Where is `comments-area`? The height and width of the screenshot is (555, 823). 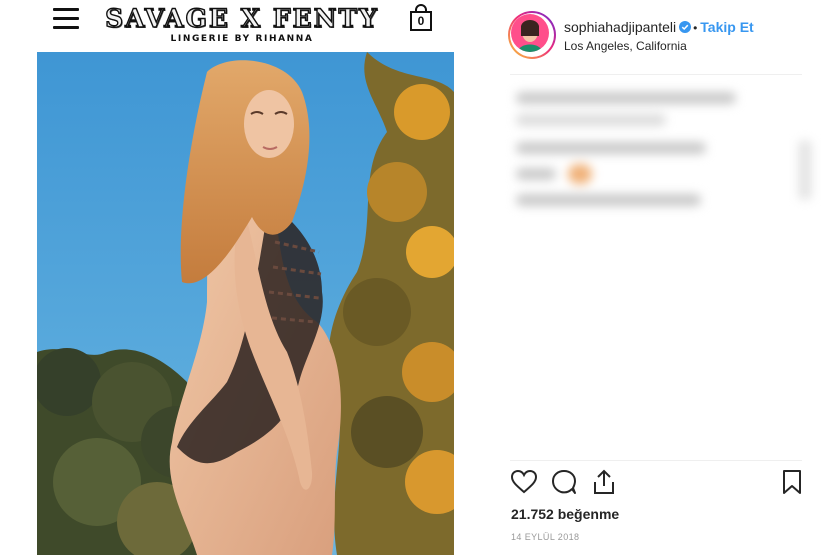
comments-area is located at coordinates (663, 154).